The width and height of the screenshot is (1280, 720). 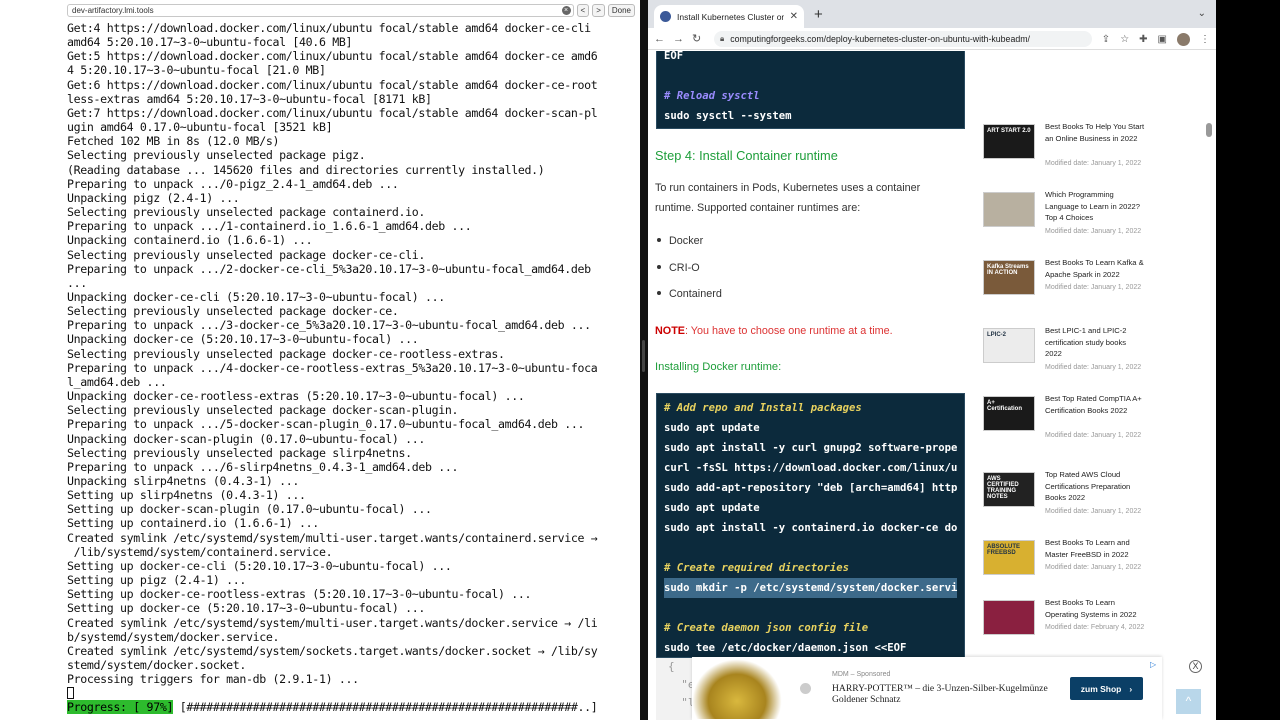 I want to click on reload-icon: ↻, so click(x=696, y=38).